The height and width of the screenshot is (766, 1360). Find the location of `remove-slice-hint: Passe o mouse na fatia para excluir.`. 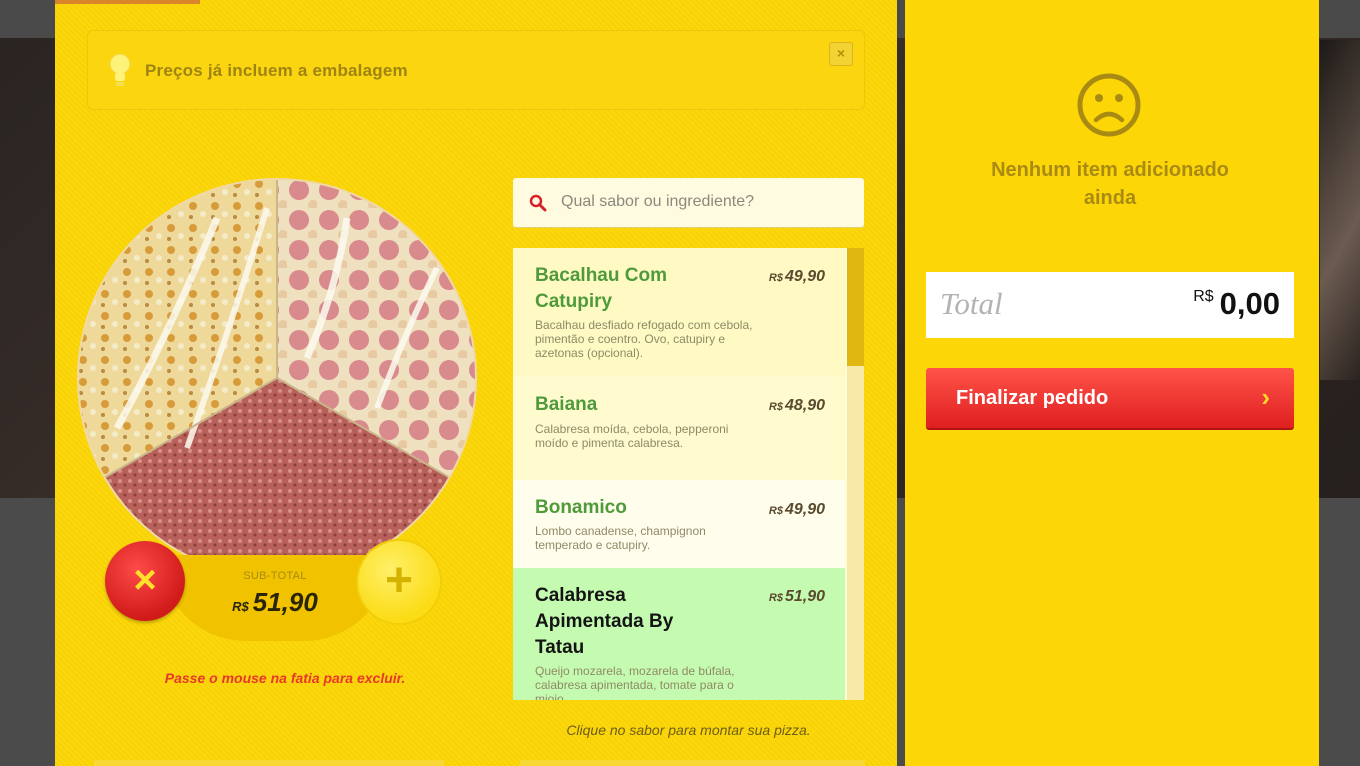

remove-slice-hint: Passe o mouse na fatia para excluir. is located at coordinates (285, 678).